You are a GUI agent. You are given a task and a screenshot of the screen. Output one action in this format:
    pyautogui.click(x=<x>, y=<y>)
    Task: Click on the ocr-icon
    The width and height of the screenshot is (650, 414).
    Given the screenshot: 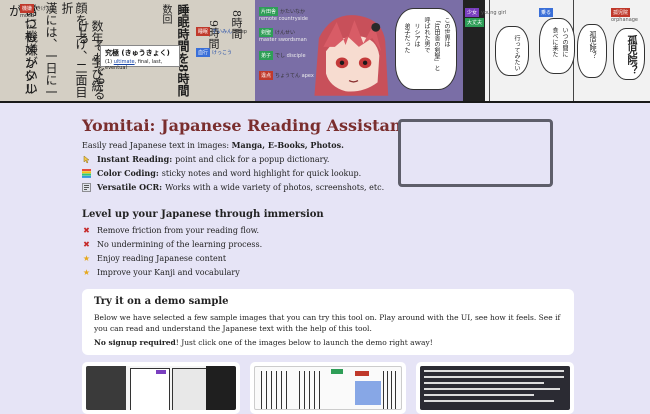 What is the action you would take?
    pyautogui.click(x=86, y=187)
    